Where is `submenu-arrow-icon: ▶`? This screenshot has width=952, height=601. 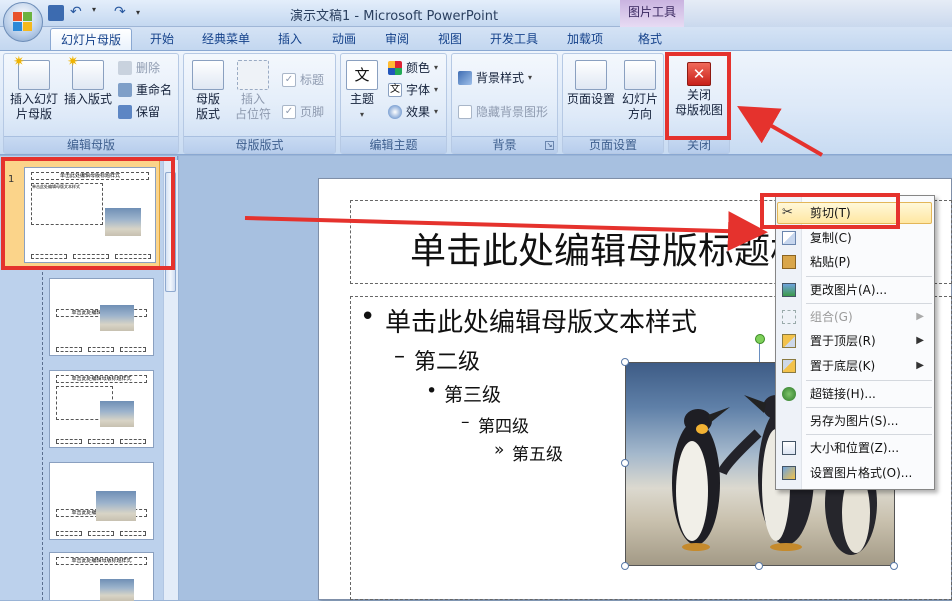
submenu-arrow-icon: ▶ is located at coordinates (920, 365).